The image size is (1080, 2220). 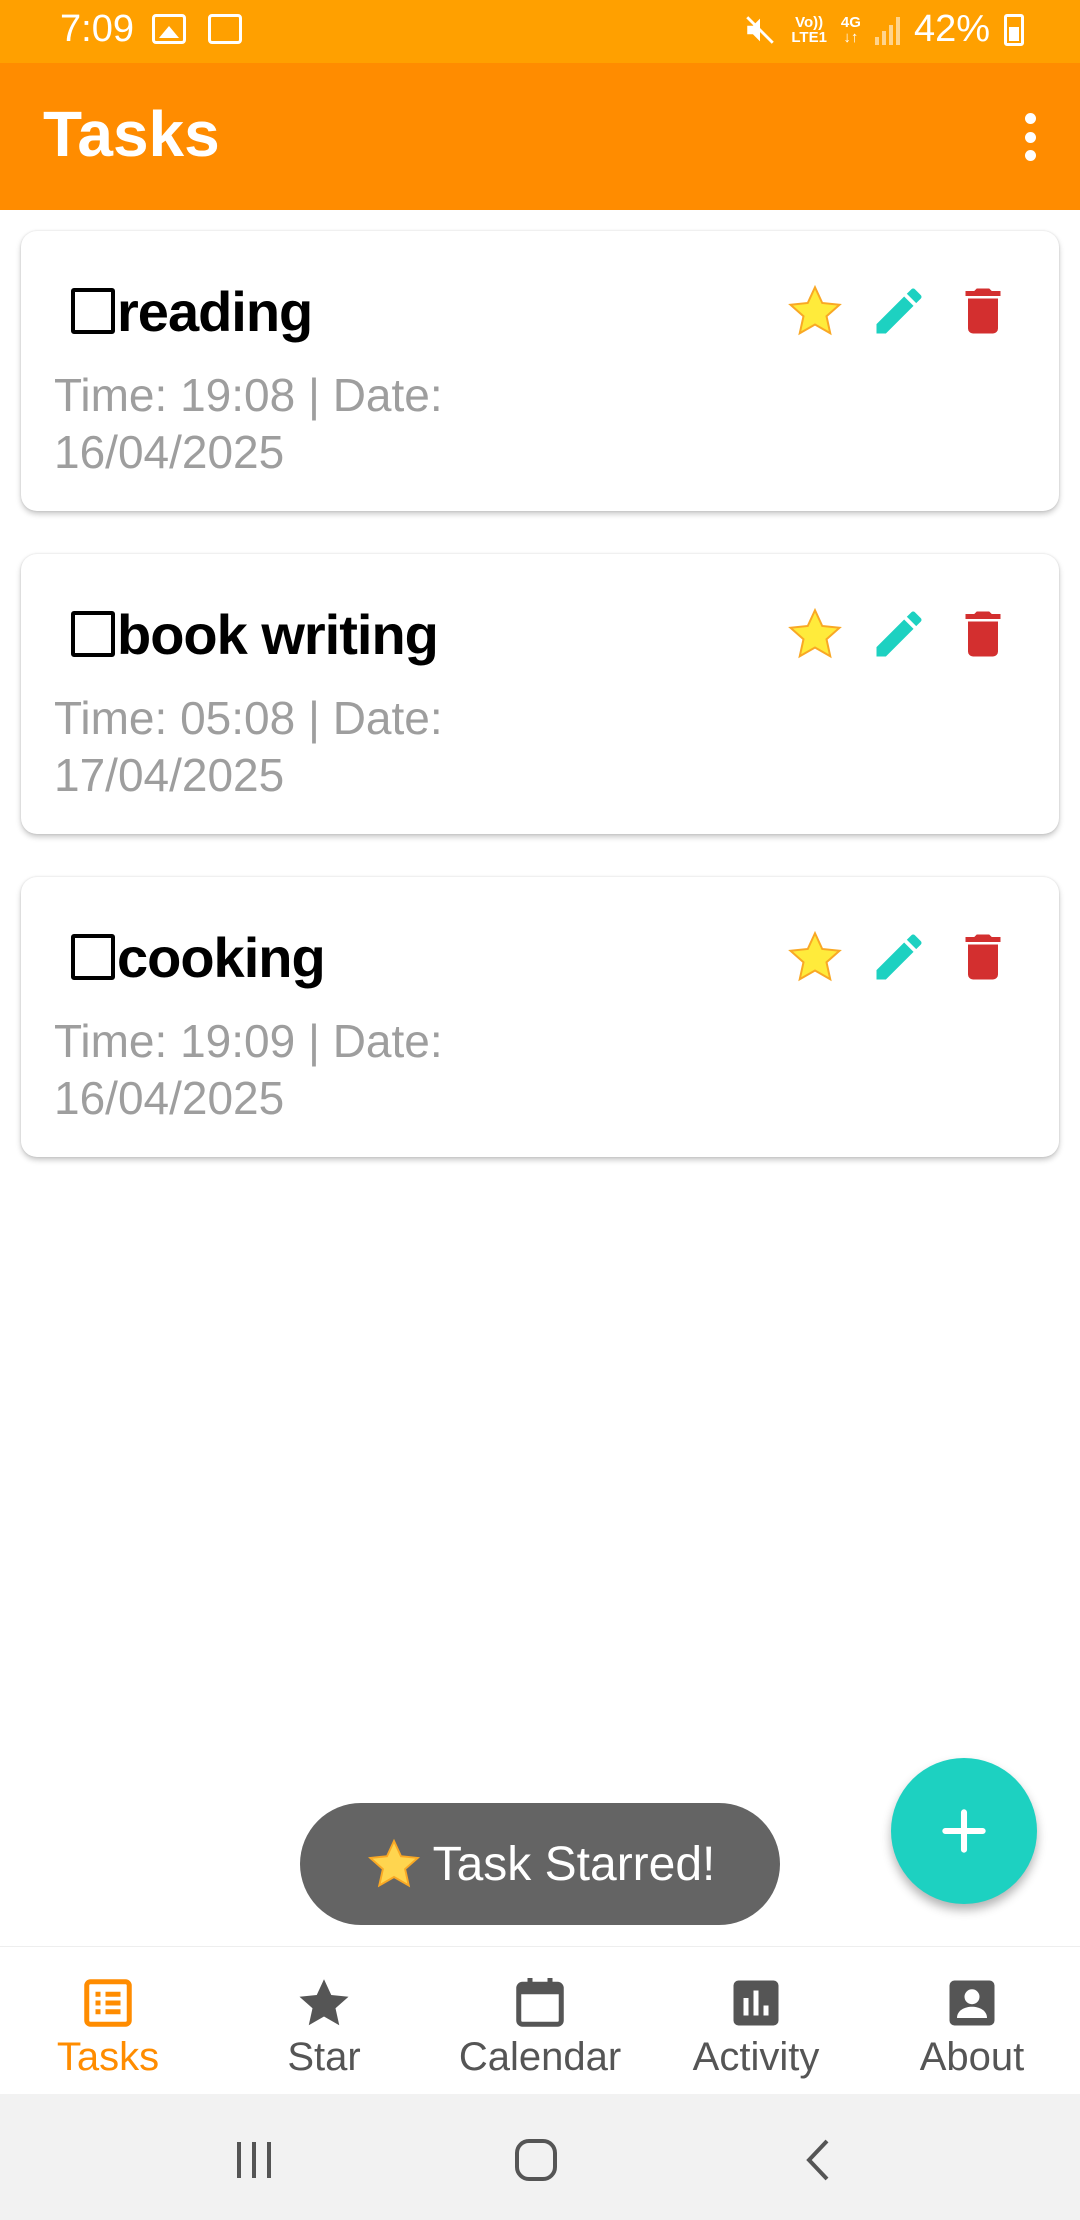 What do you see at coordinates (850, 22) in the screenshot?
I see `network-type-label: 4G` at bounding box center [850, 22].